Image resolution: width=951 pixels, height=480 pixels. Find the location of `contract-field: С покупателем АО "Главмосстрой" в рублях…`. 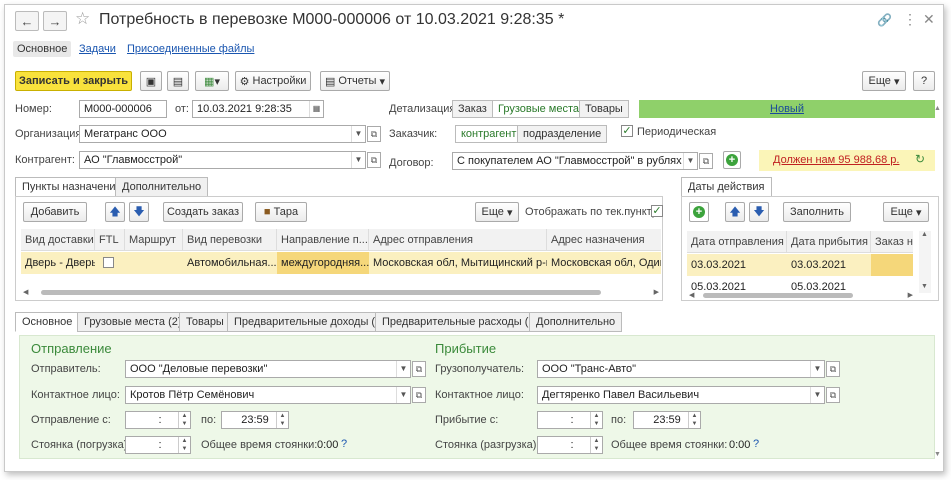

contract-field: С покупателем АО "Главмосстрой" в рублях… is located at coordinates (575, 161).